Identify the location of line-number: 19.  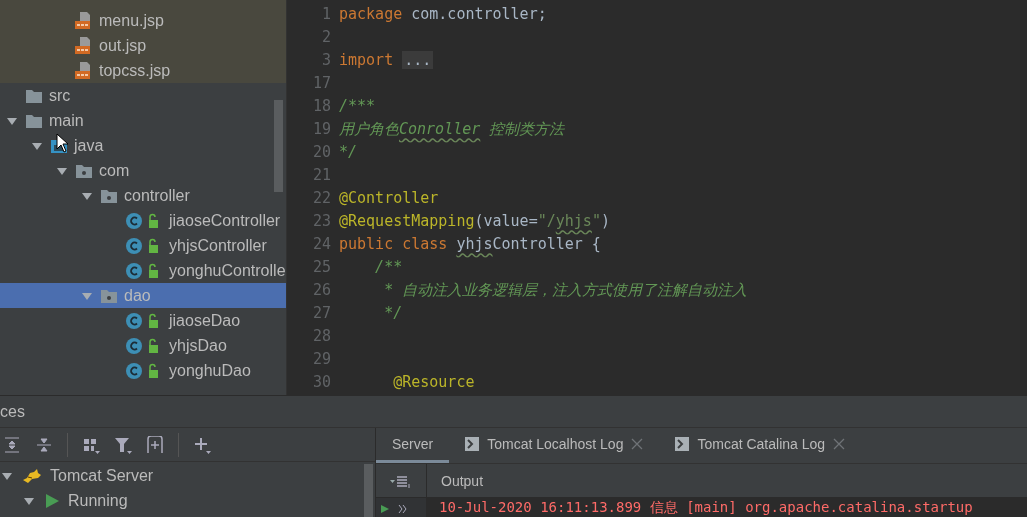
(321, 129).